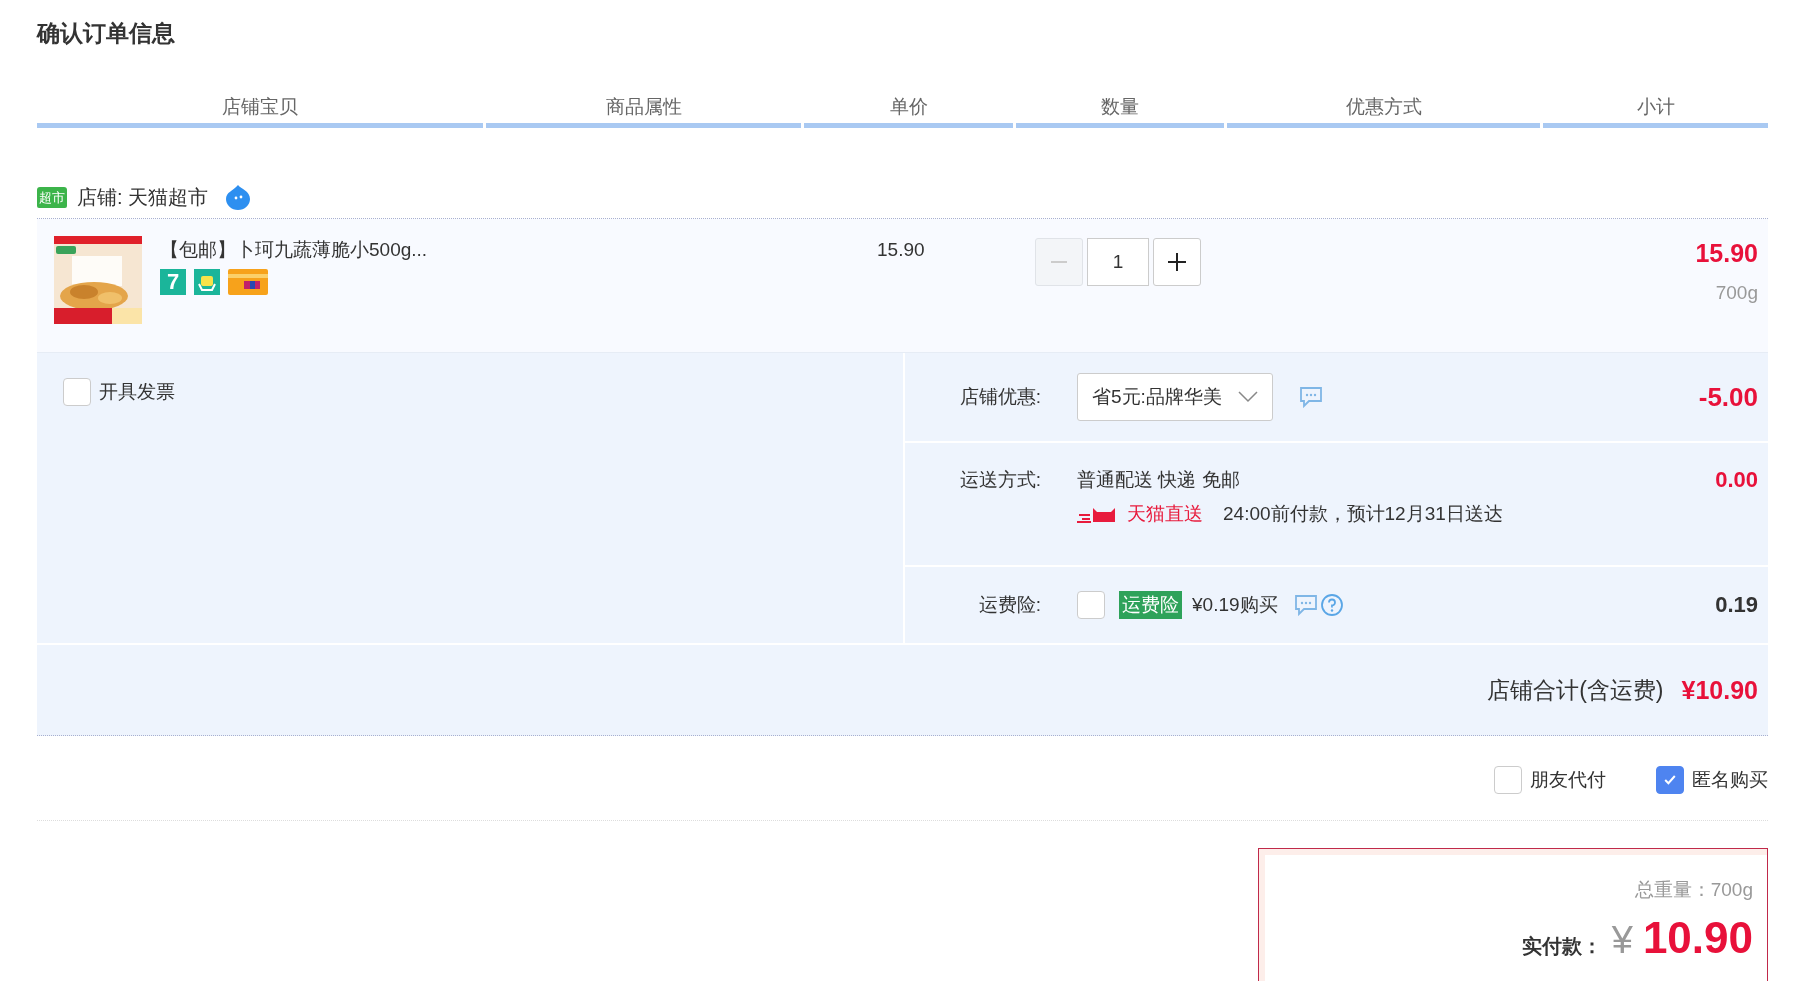  I want to click on plus-icon, so click(1177, 262).